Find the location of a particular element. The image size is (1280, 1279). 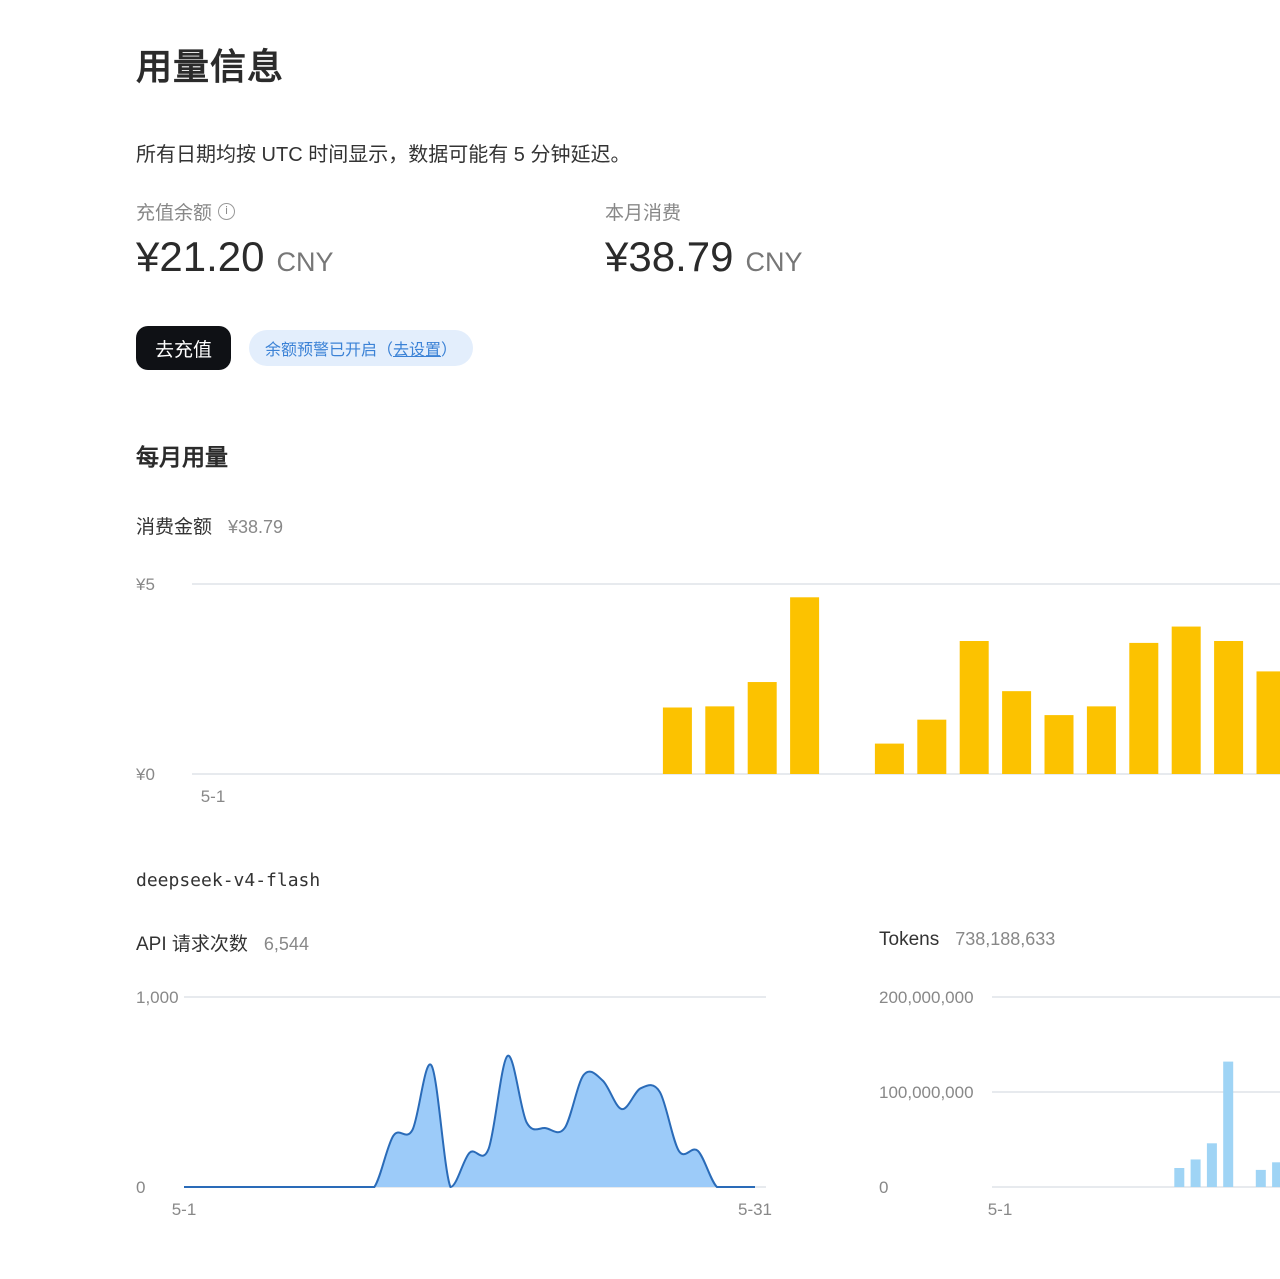

requests-chart: 0 1,000 5-1 5-31 is located at coordinates (454, 1103).